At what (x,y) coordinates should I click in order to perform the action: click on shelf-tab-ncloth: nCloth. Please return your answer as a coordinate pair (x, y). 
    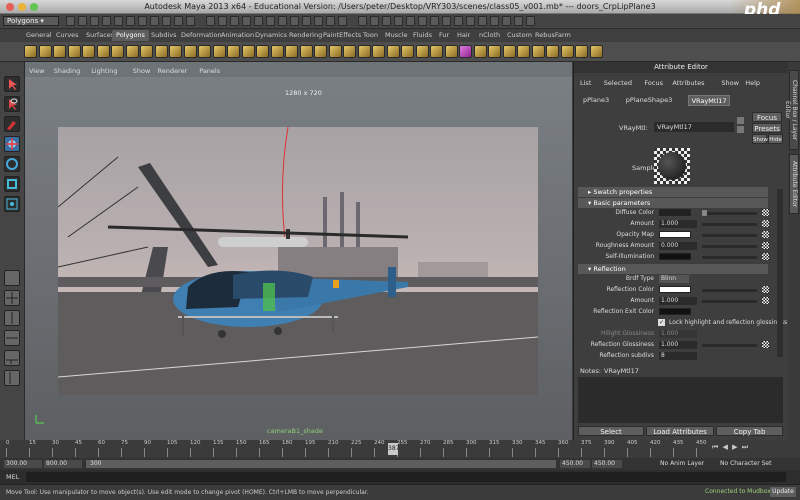
    Looking at the image, I should click on (489, 35).